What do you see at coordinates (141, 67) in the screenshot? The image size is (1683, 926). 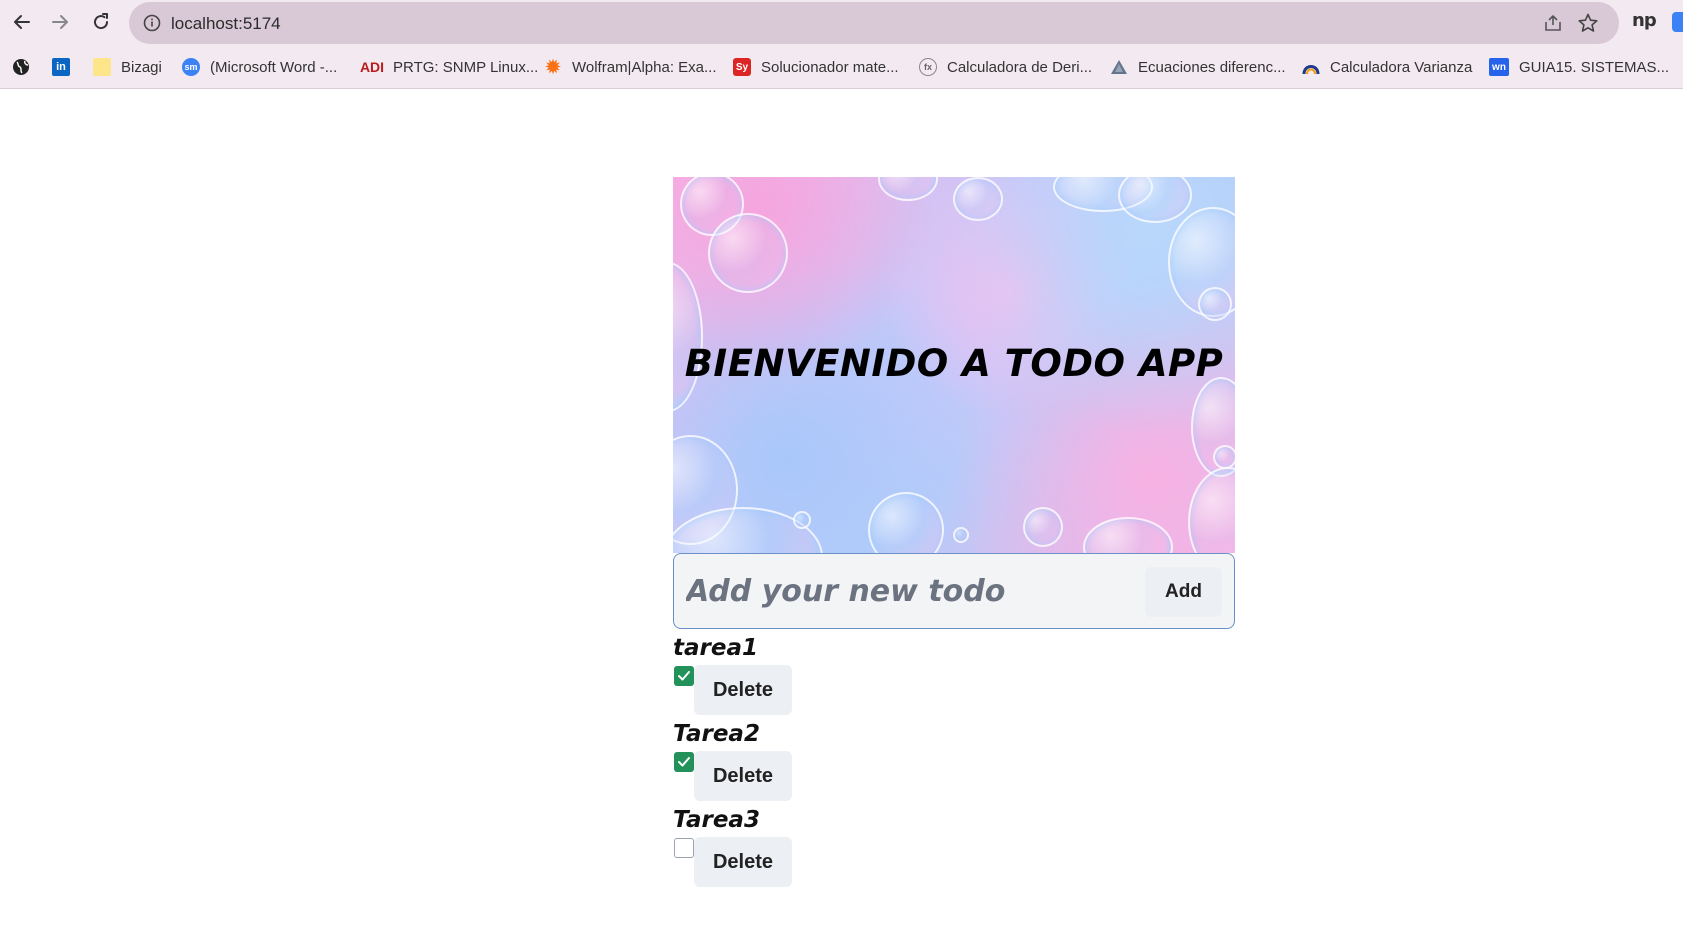 I see `bookmark-label: Bizagi` at bounding box center [141, 67].